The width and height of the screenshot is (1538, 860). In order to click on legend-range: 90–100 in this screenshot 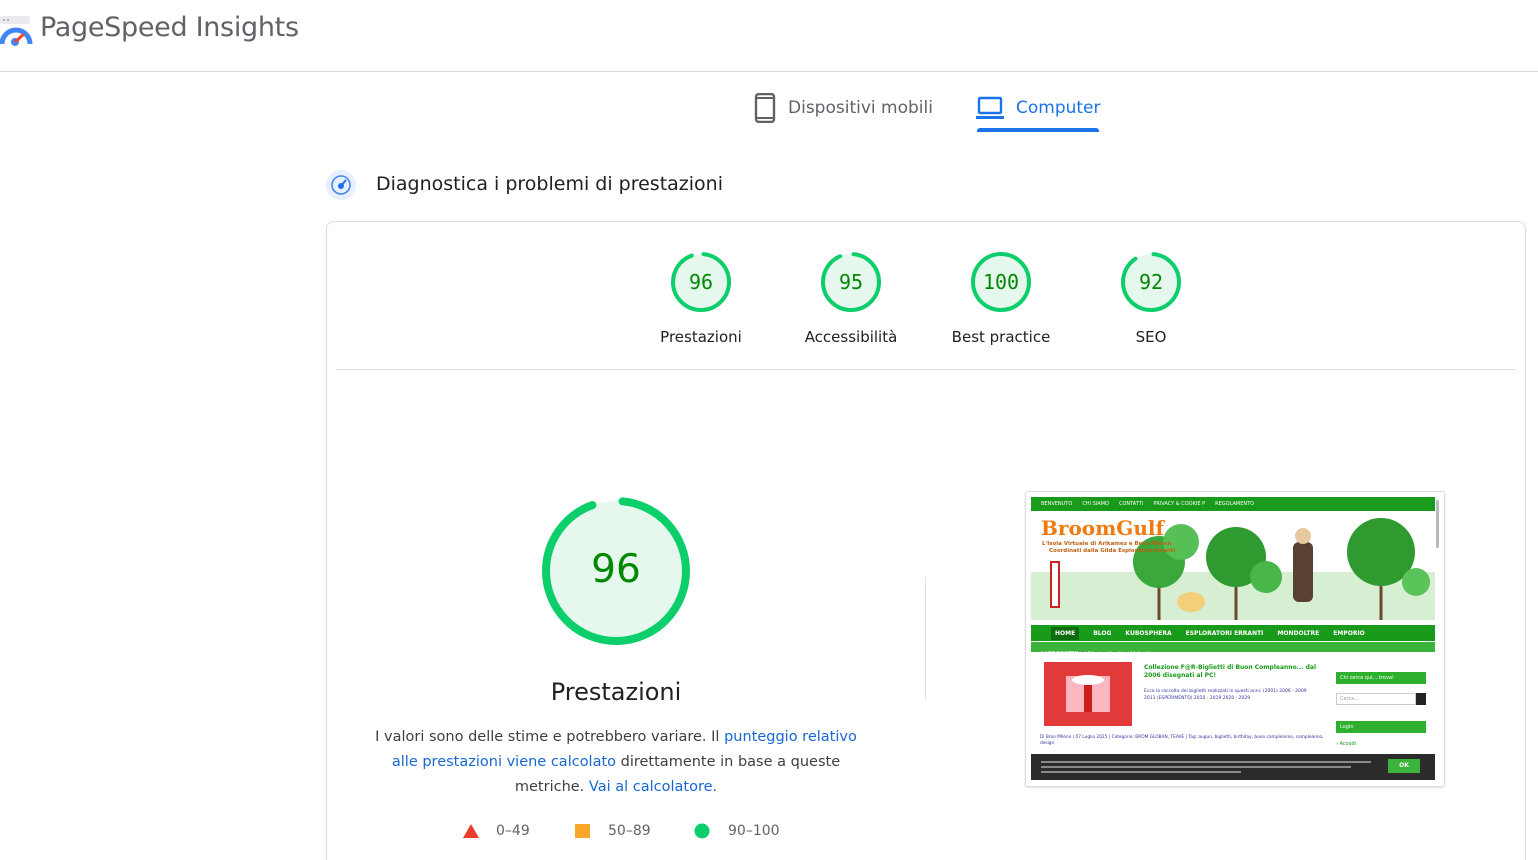, I will do `click(754, 831)`.